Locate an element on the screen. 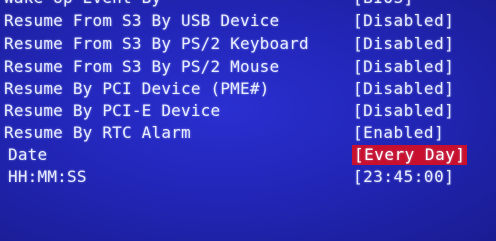 Image resolution: width=496 pixels, height=241 pixels. setting-row-wake-up-event: Wake Up Event By [BIOS] is located at coordinates (248, 5).